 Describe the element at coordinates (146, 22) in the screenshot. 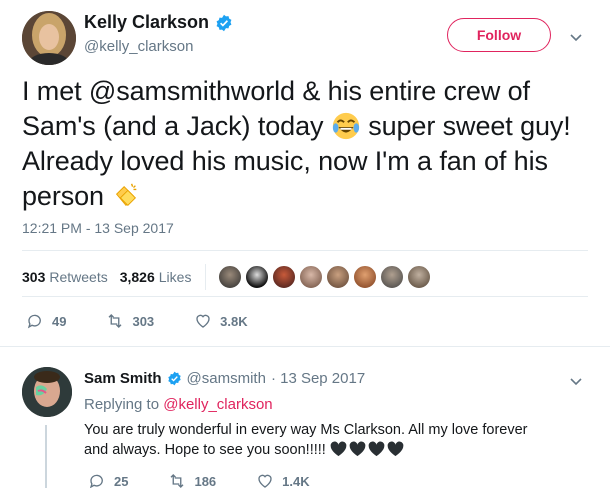

I see `author-name-text: Kelly Clarkson` at that location.